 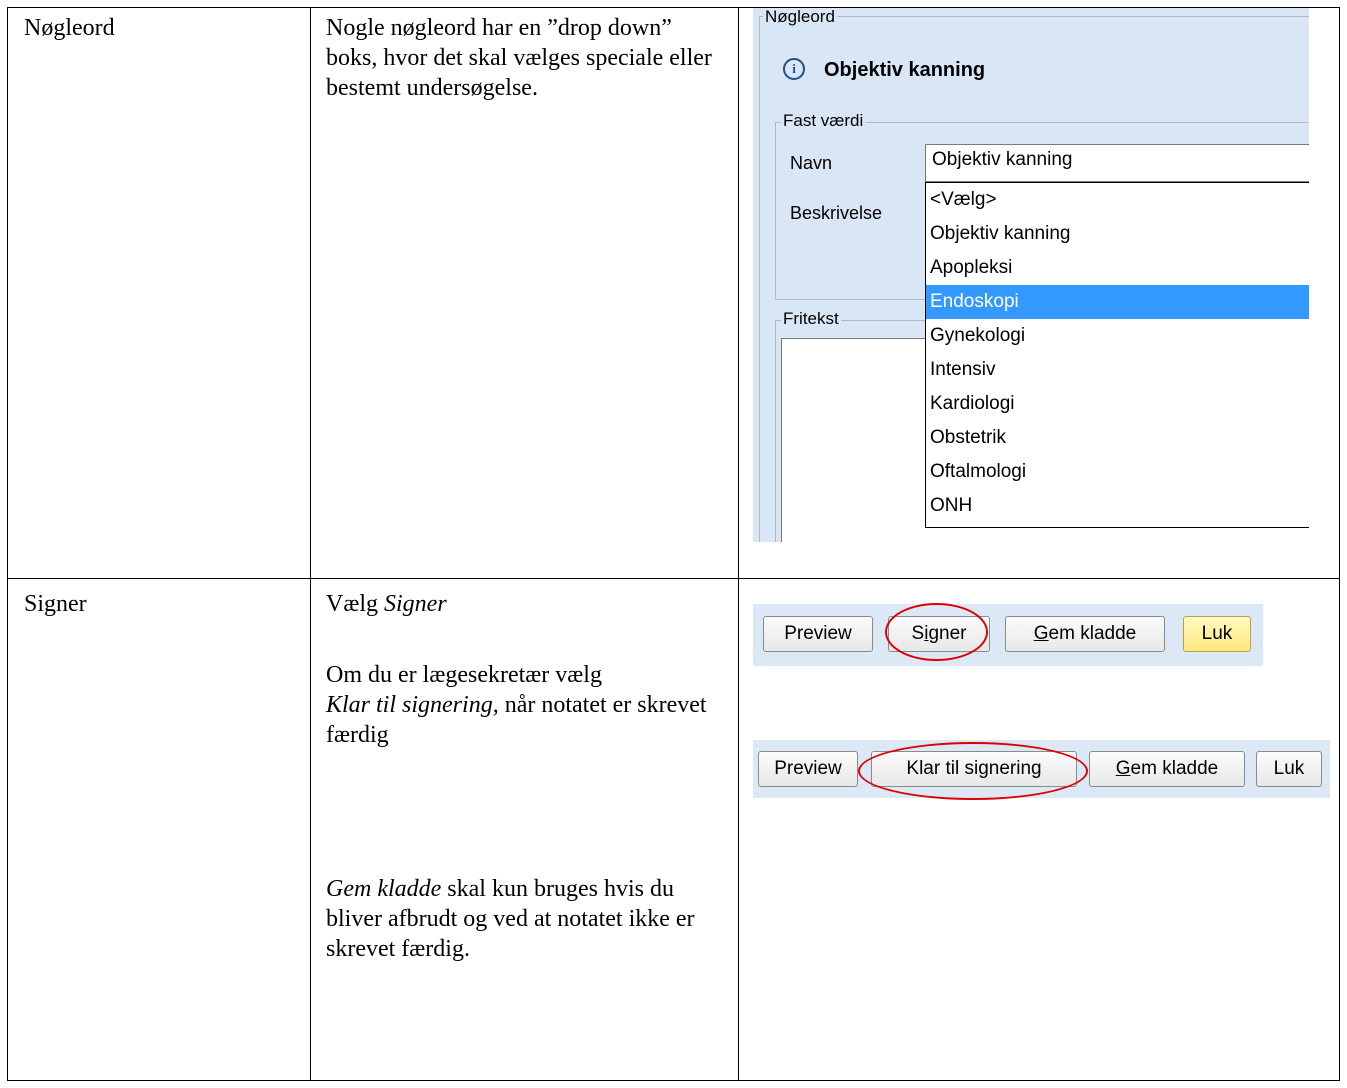 What do you see at coordinates (464, 675) in the screenshot?
I see `row2-p2-before: Om du er lægesekretær vælg` at bounding box center [464, 675].